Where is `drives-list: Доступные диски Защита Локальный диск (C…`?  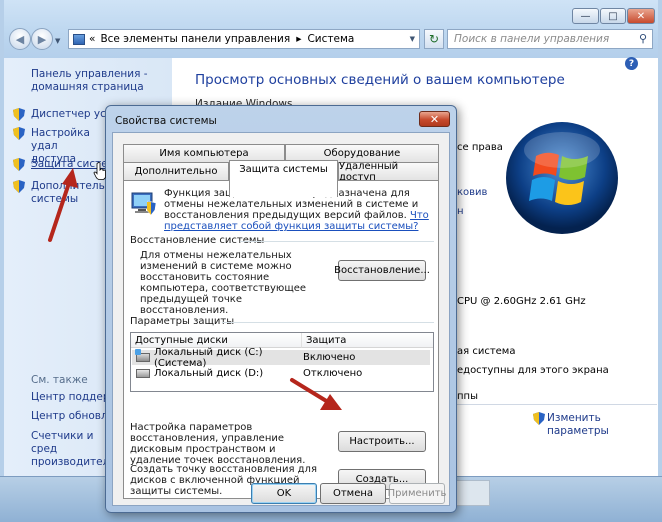
drives-list: Доступные диски Защита Локальный диск (C… is located at coordinates (282, 362).